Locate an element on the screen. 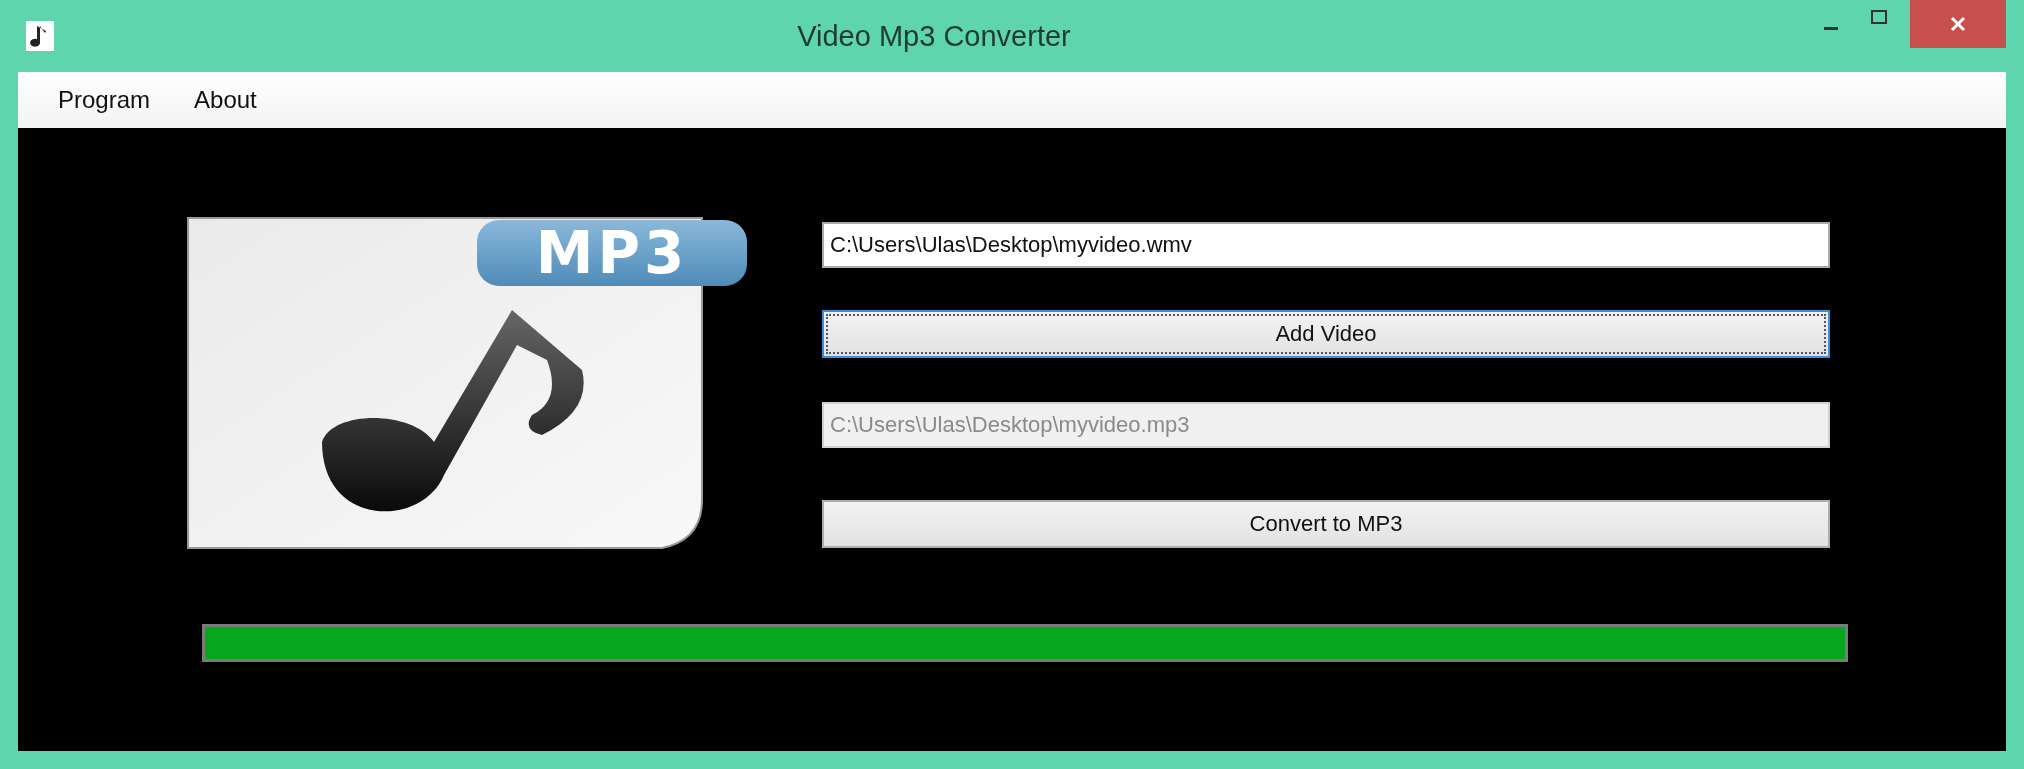 The width and height of the screenshot is (2024, 769). convert-button: Convert to MP3 is located at coordinates (1326, 524).